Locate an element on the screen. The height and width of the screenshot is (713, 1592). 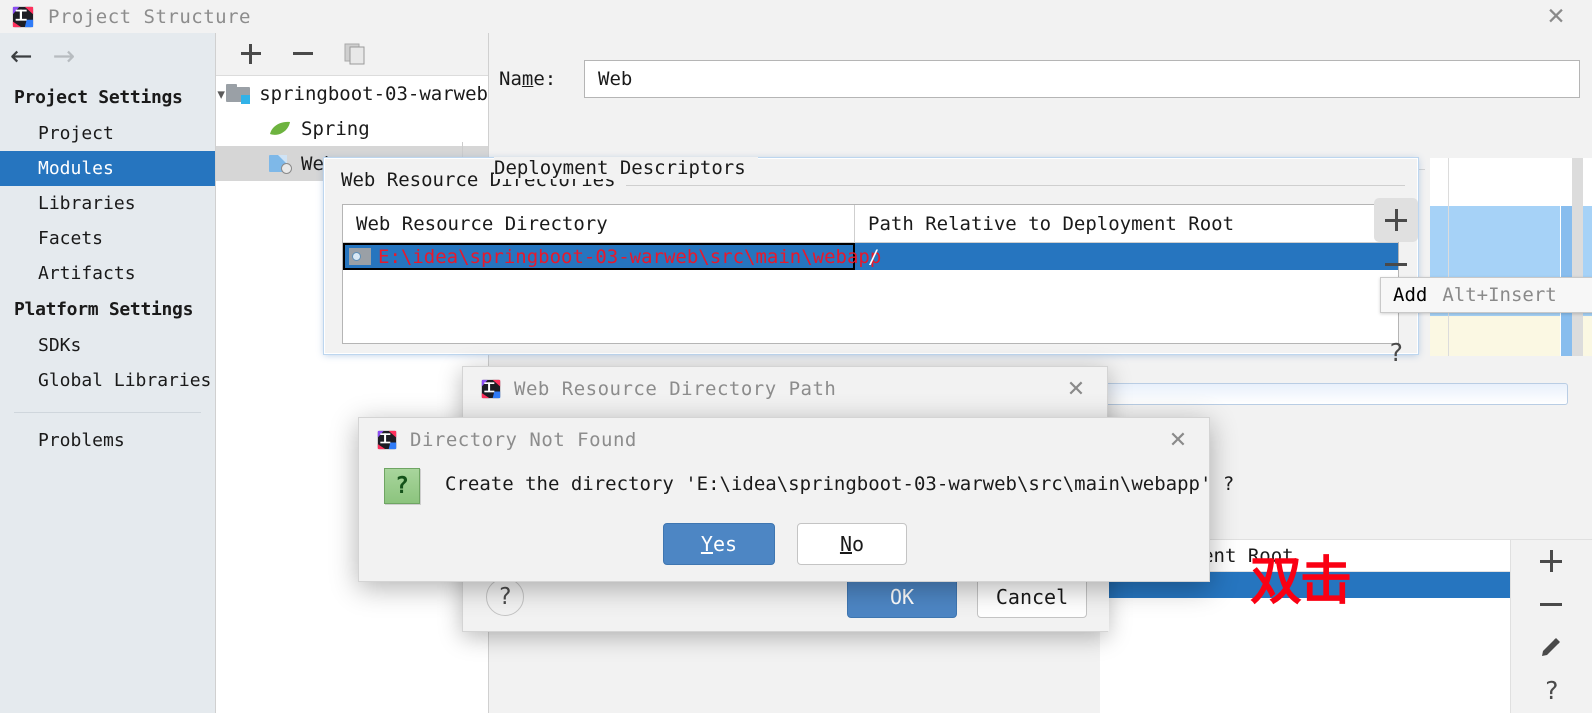
yes-accel: Y is located at coordinates (706, 544).